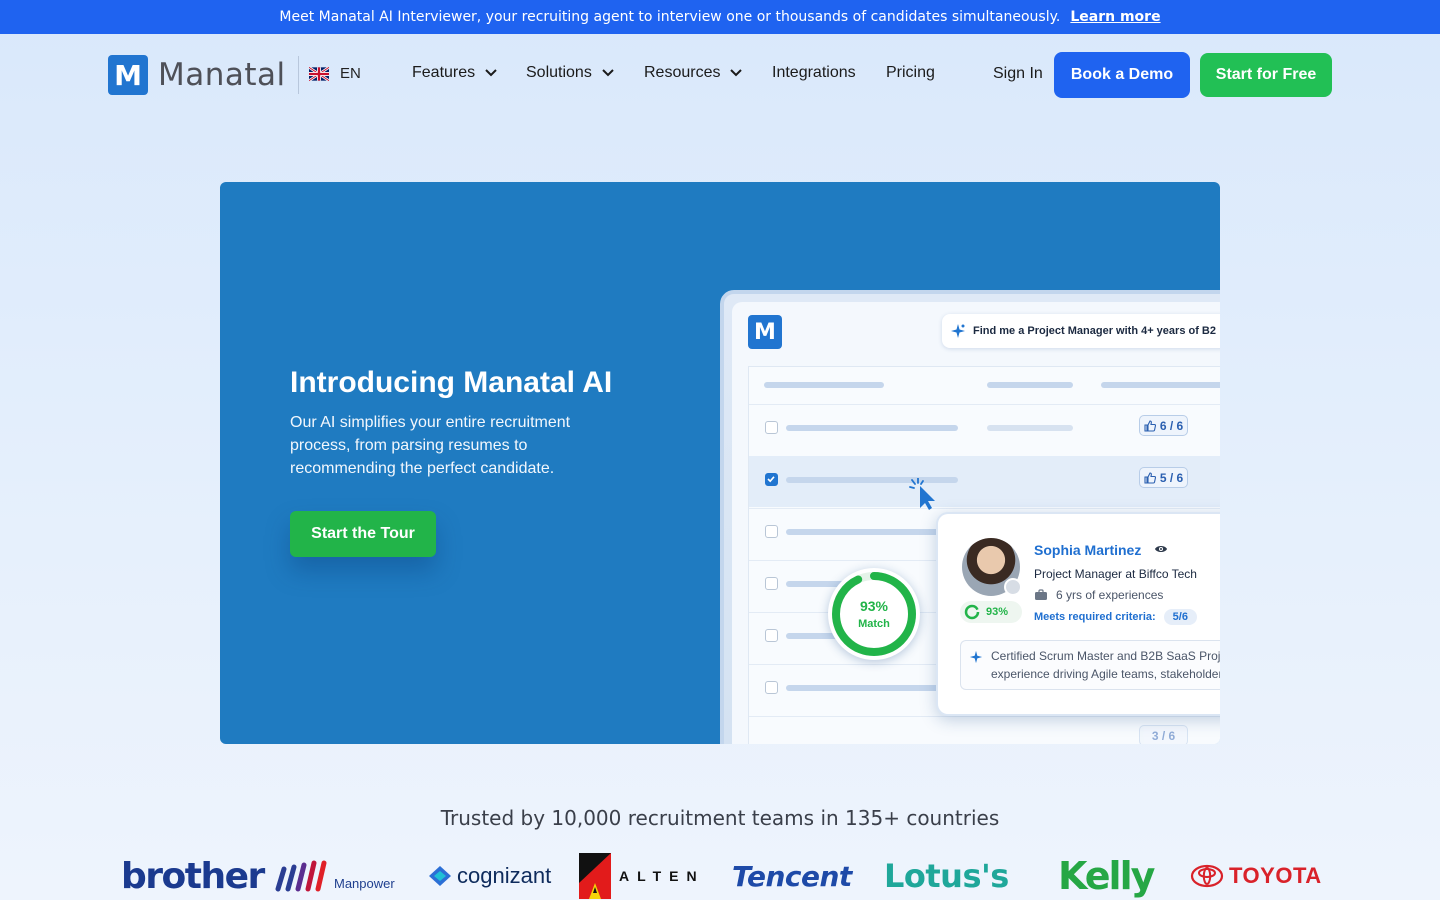  I want to click on hero-title: Introducing Manatal AI, so click(451, 382).